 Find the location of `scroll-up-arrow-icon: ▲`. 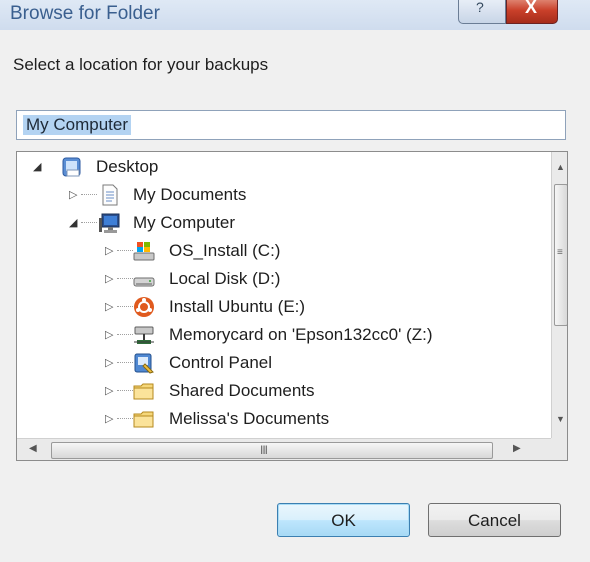

scroll-up-arrow-icon: ▲ is located at coordinates (560, 167).